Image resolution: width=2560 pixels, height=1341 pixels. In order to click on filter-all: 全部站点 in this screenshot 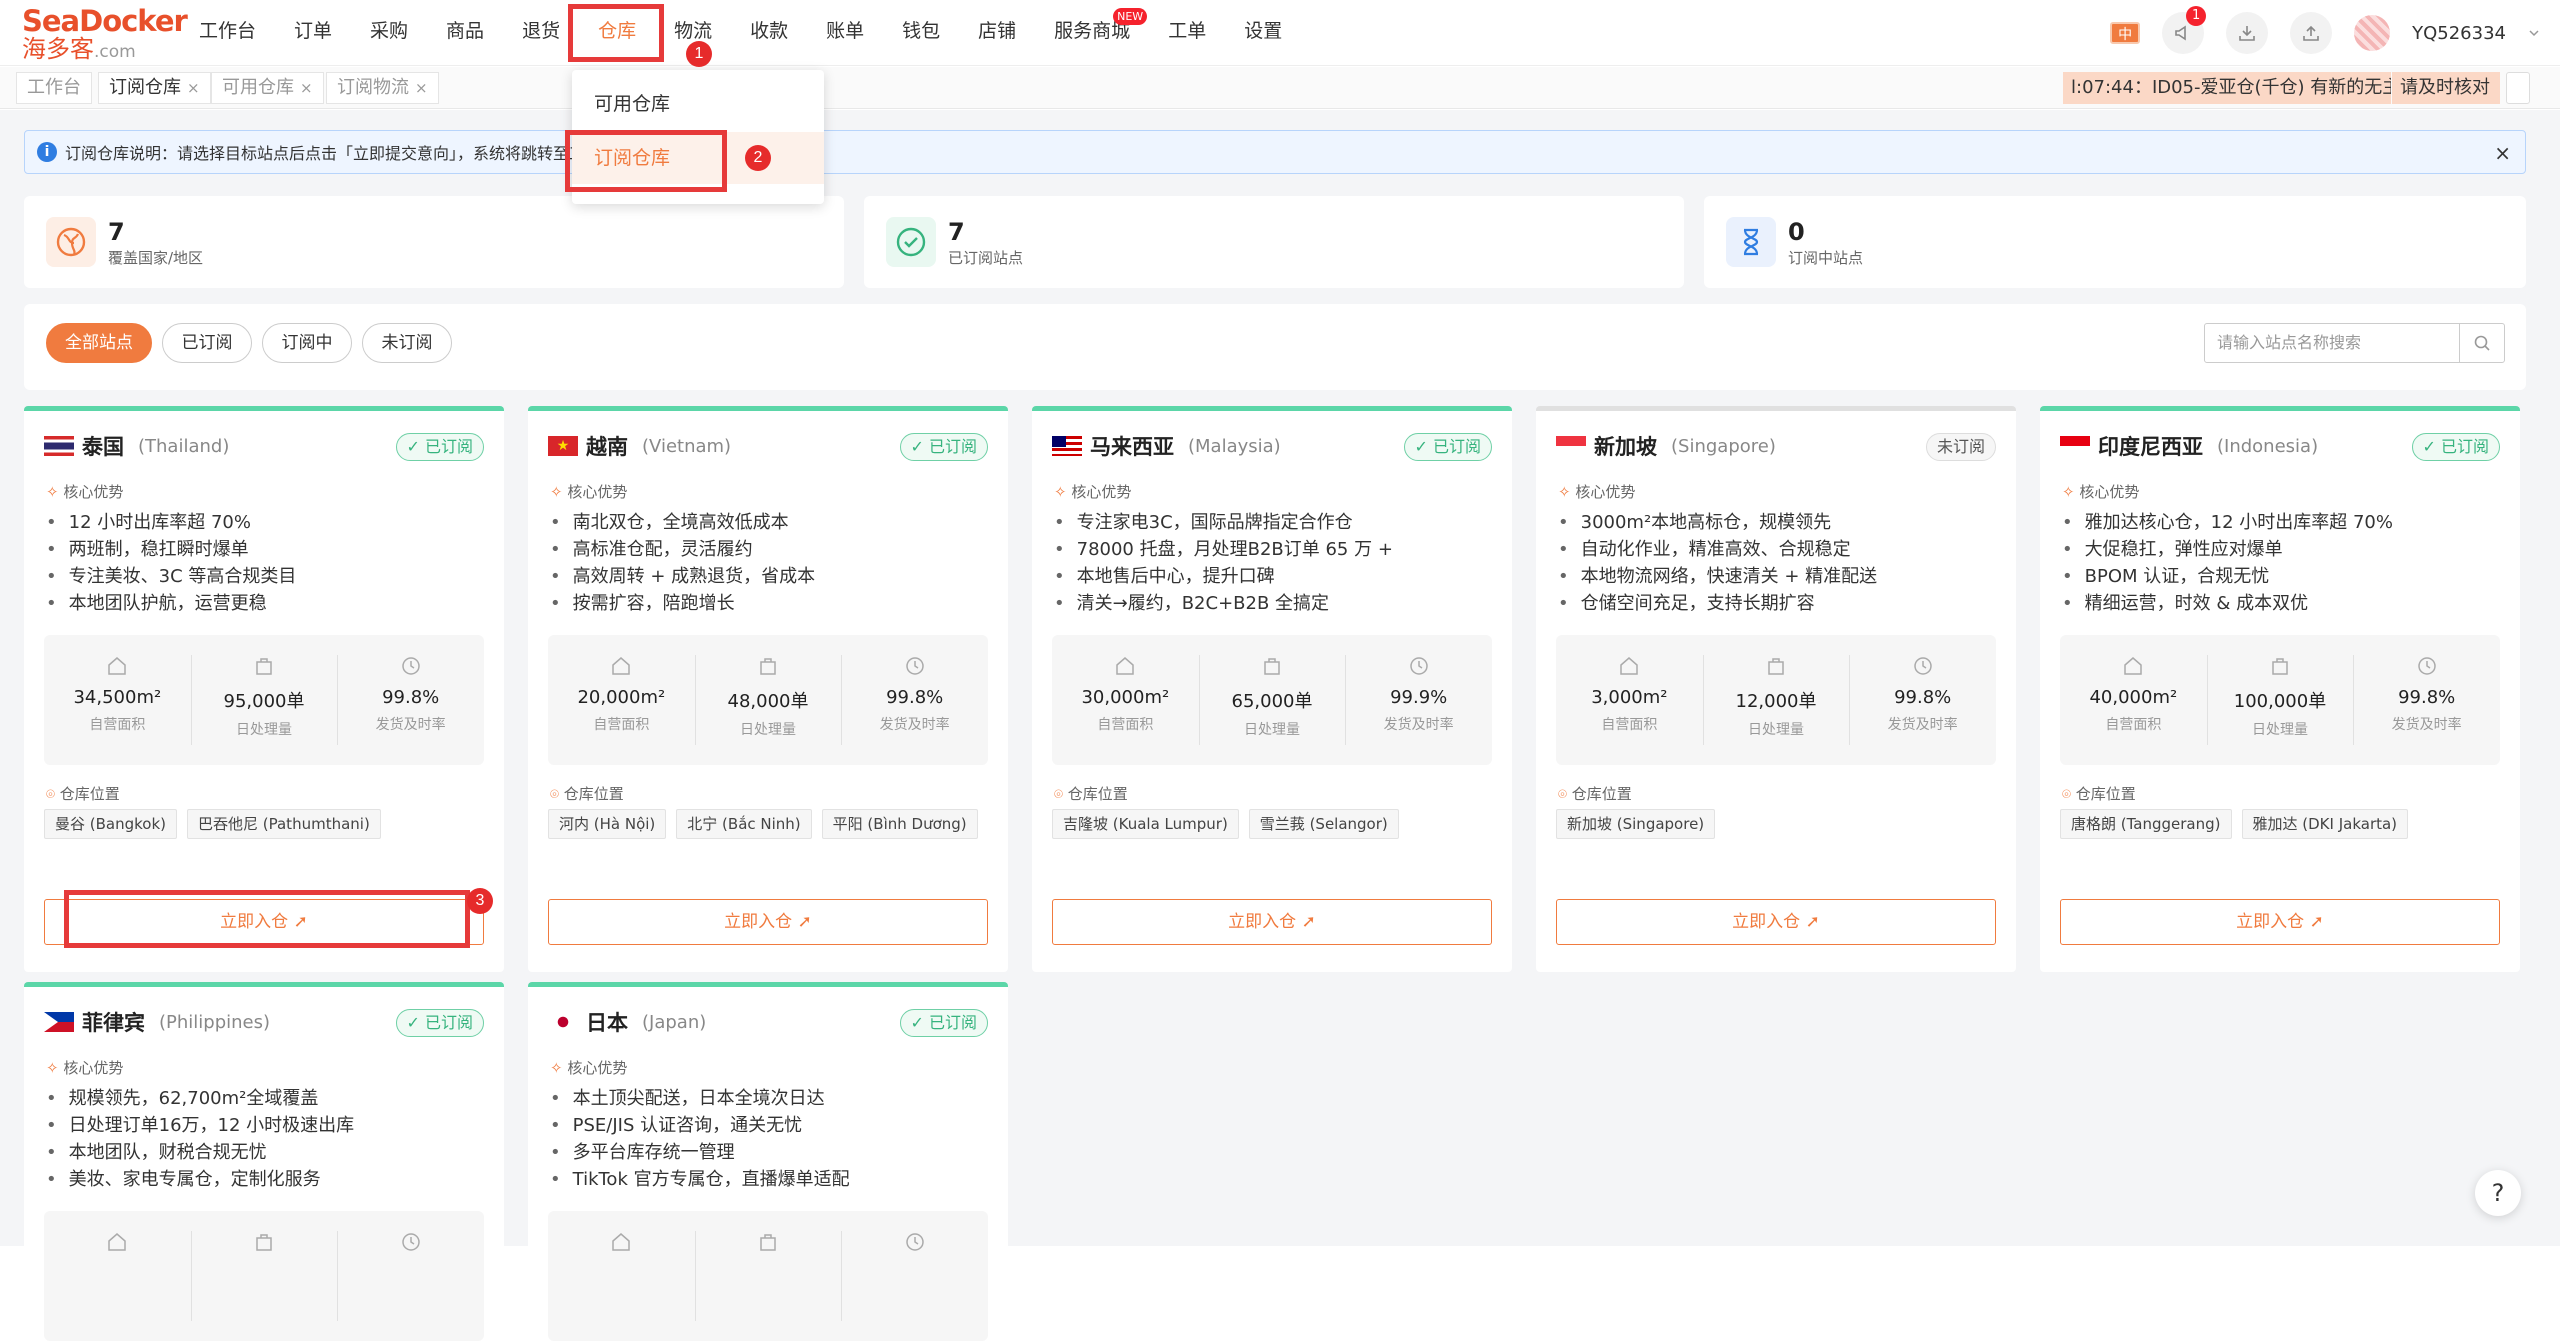, I will do `click(99, 343)`.